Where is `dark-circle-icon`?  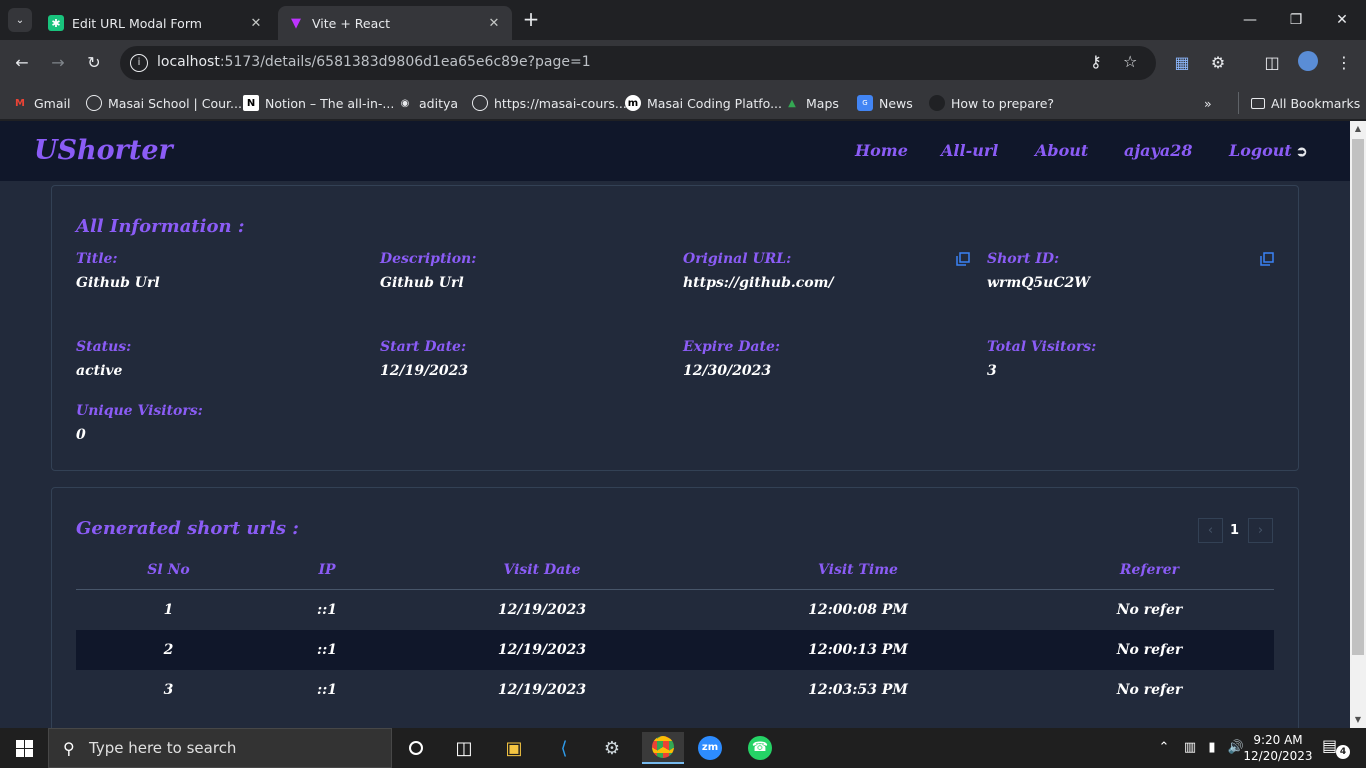 dark-circle-icon is located at coordinates (937, 103).